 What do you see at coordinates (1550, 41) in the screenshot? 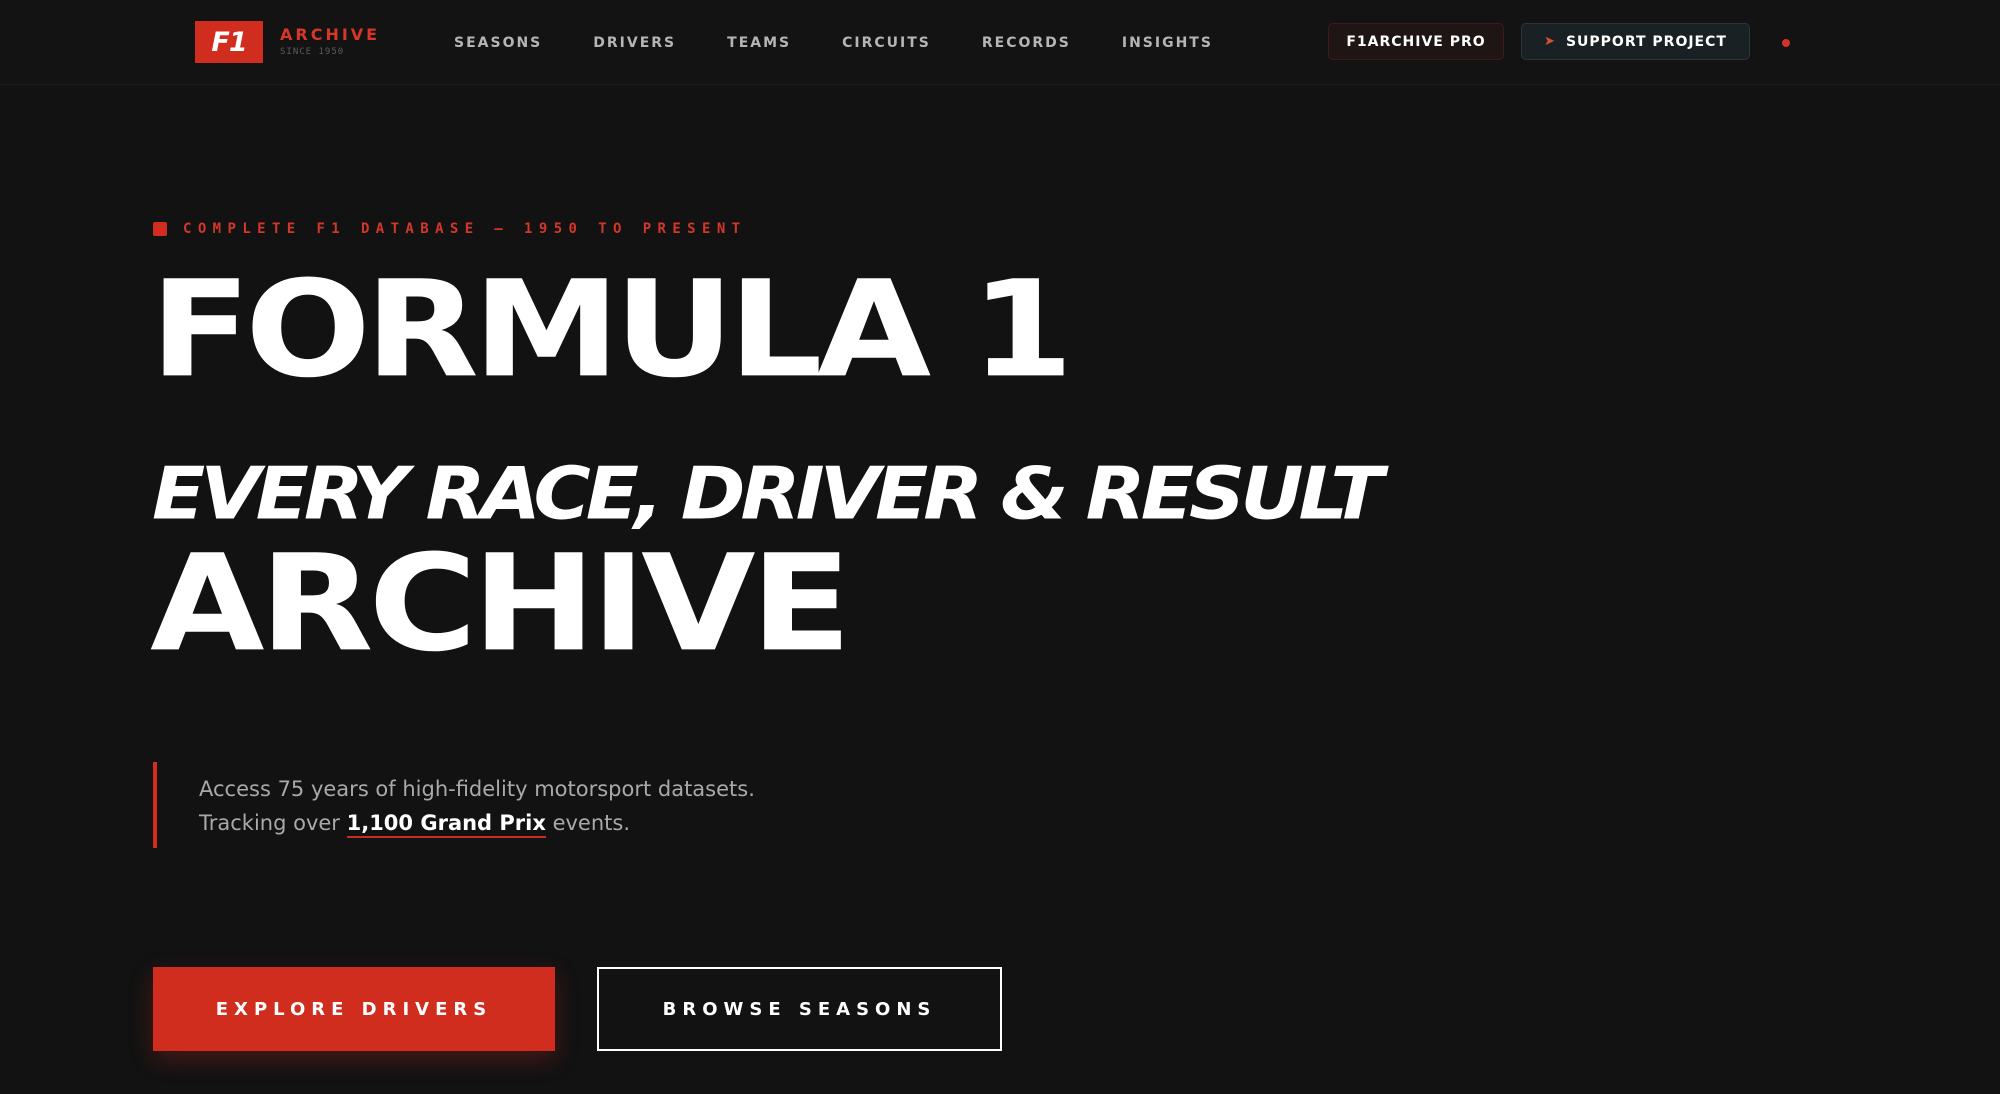
I see `rocket-icon: ➤` at bounding box center [1550, 41].